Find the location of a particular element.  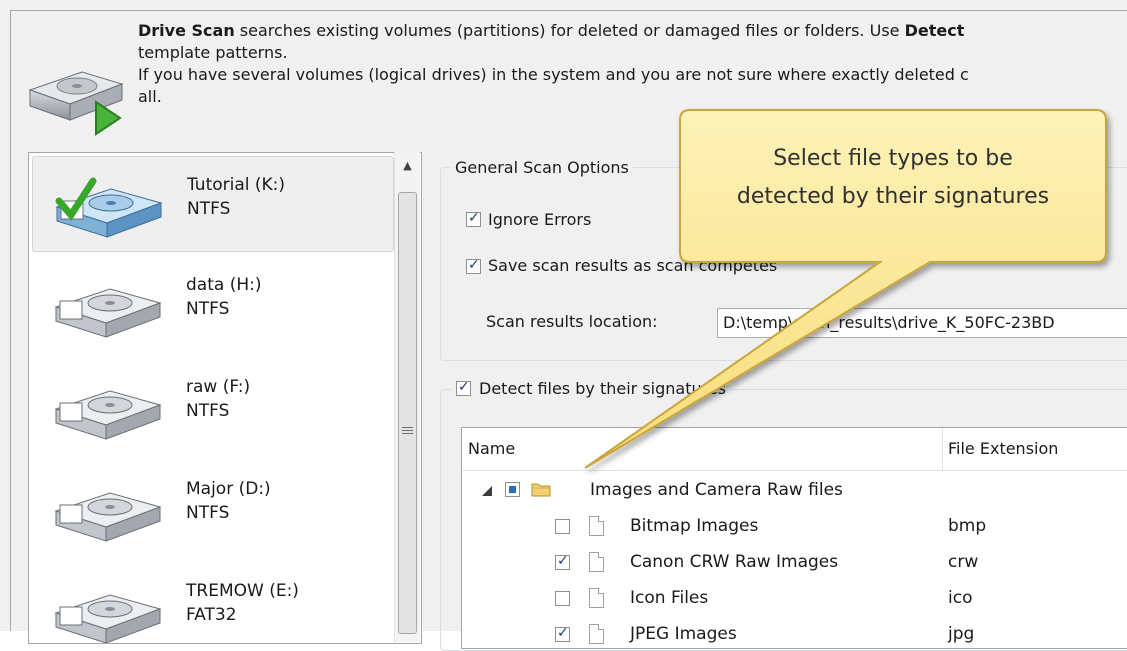

drive-item-major: Major (D:) NTFS is located at coordinates (212, 508).